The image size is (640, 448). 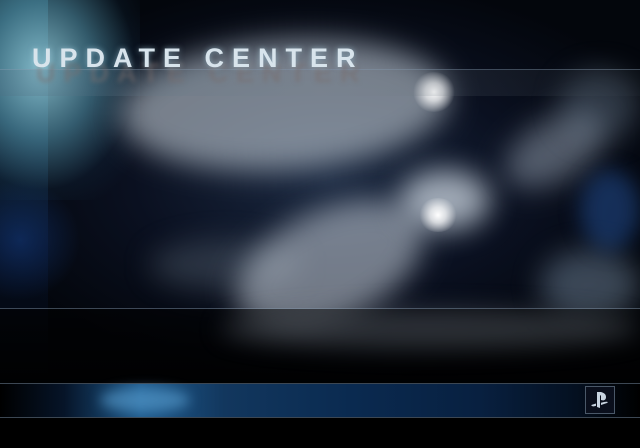 What do you see at coordinates (430, 329) in the screenshot?
I see `lower-haze` at bounding box center [430, 329].